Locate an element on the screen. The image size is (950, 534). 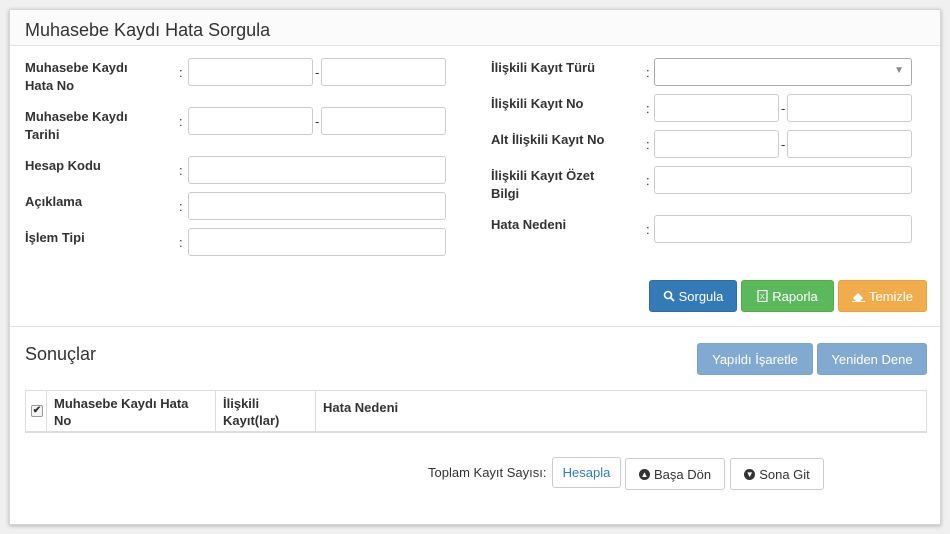
sorgula-label: Sorgula is located at coordinates (701, 296).